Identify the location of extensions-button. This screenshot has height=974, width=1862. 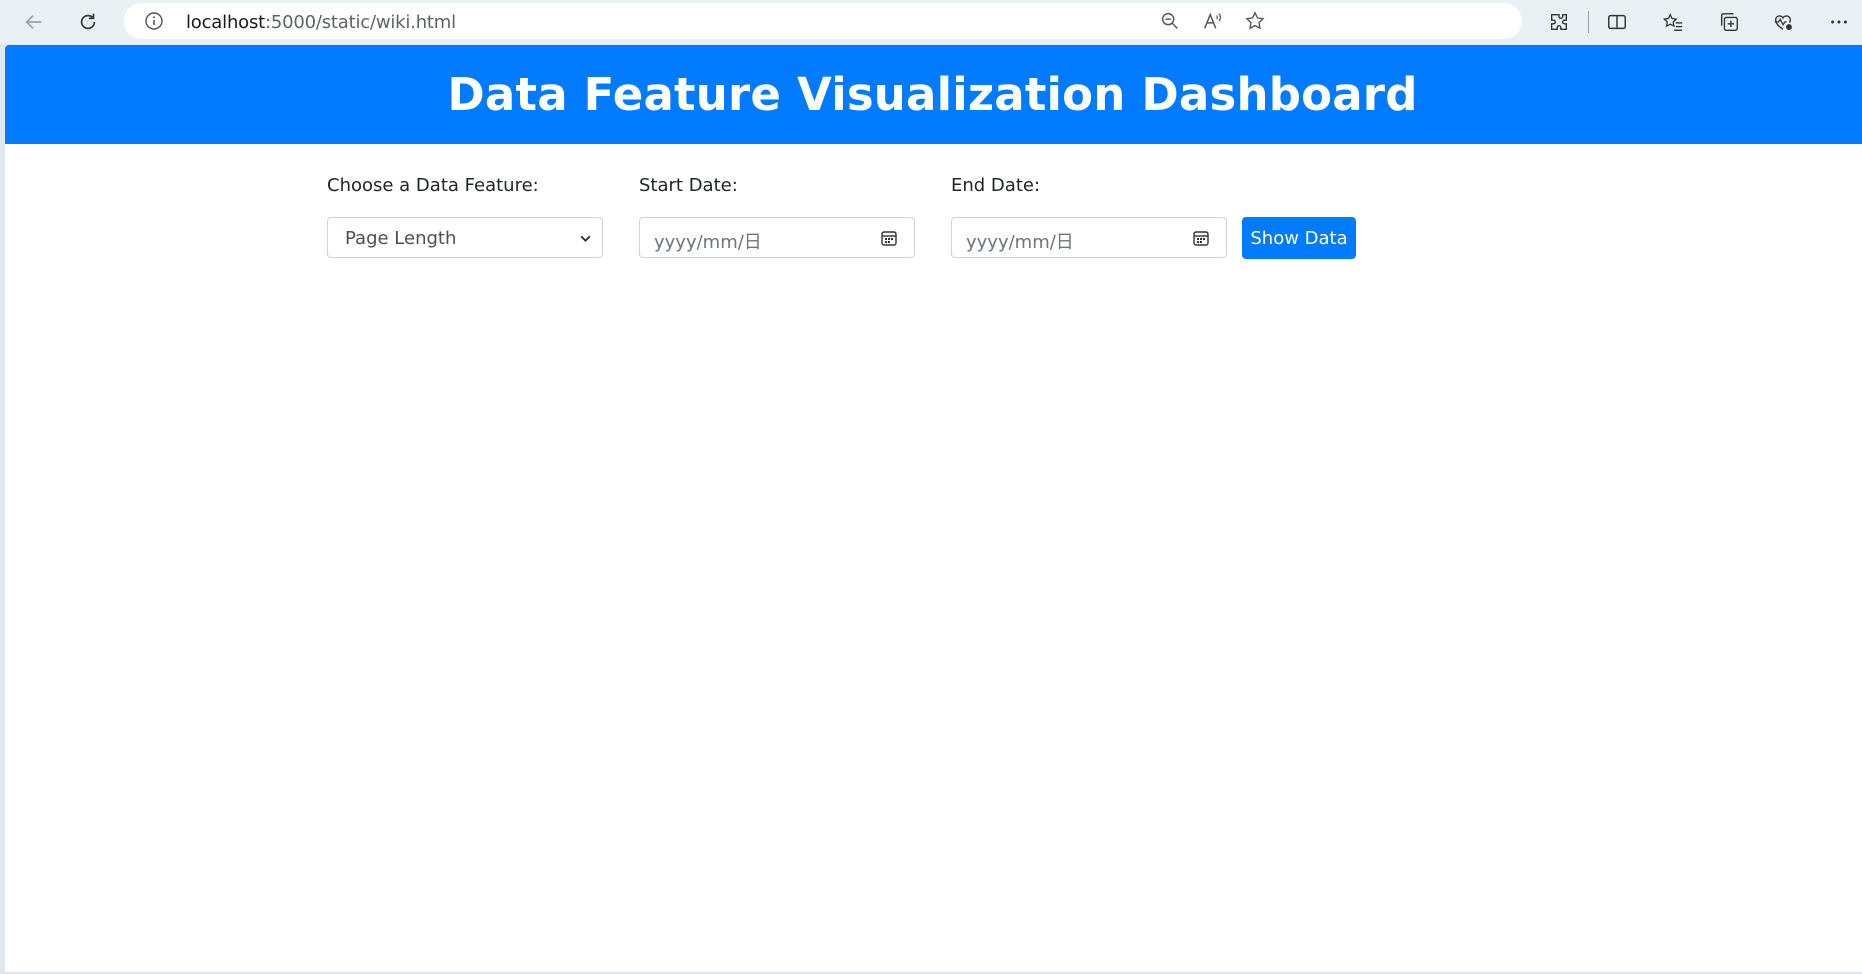
(1559, 22).